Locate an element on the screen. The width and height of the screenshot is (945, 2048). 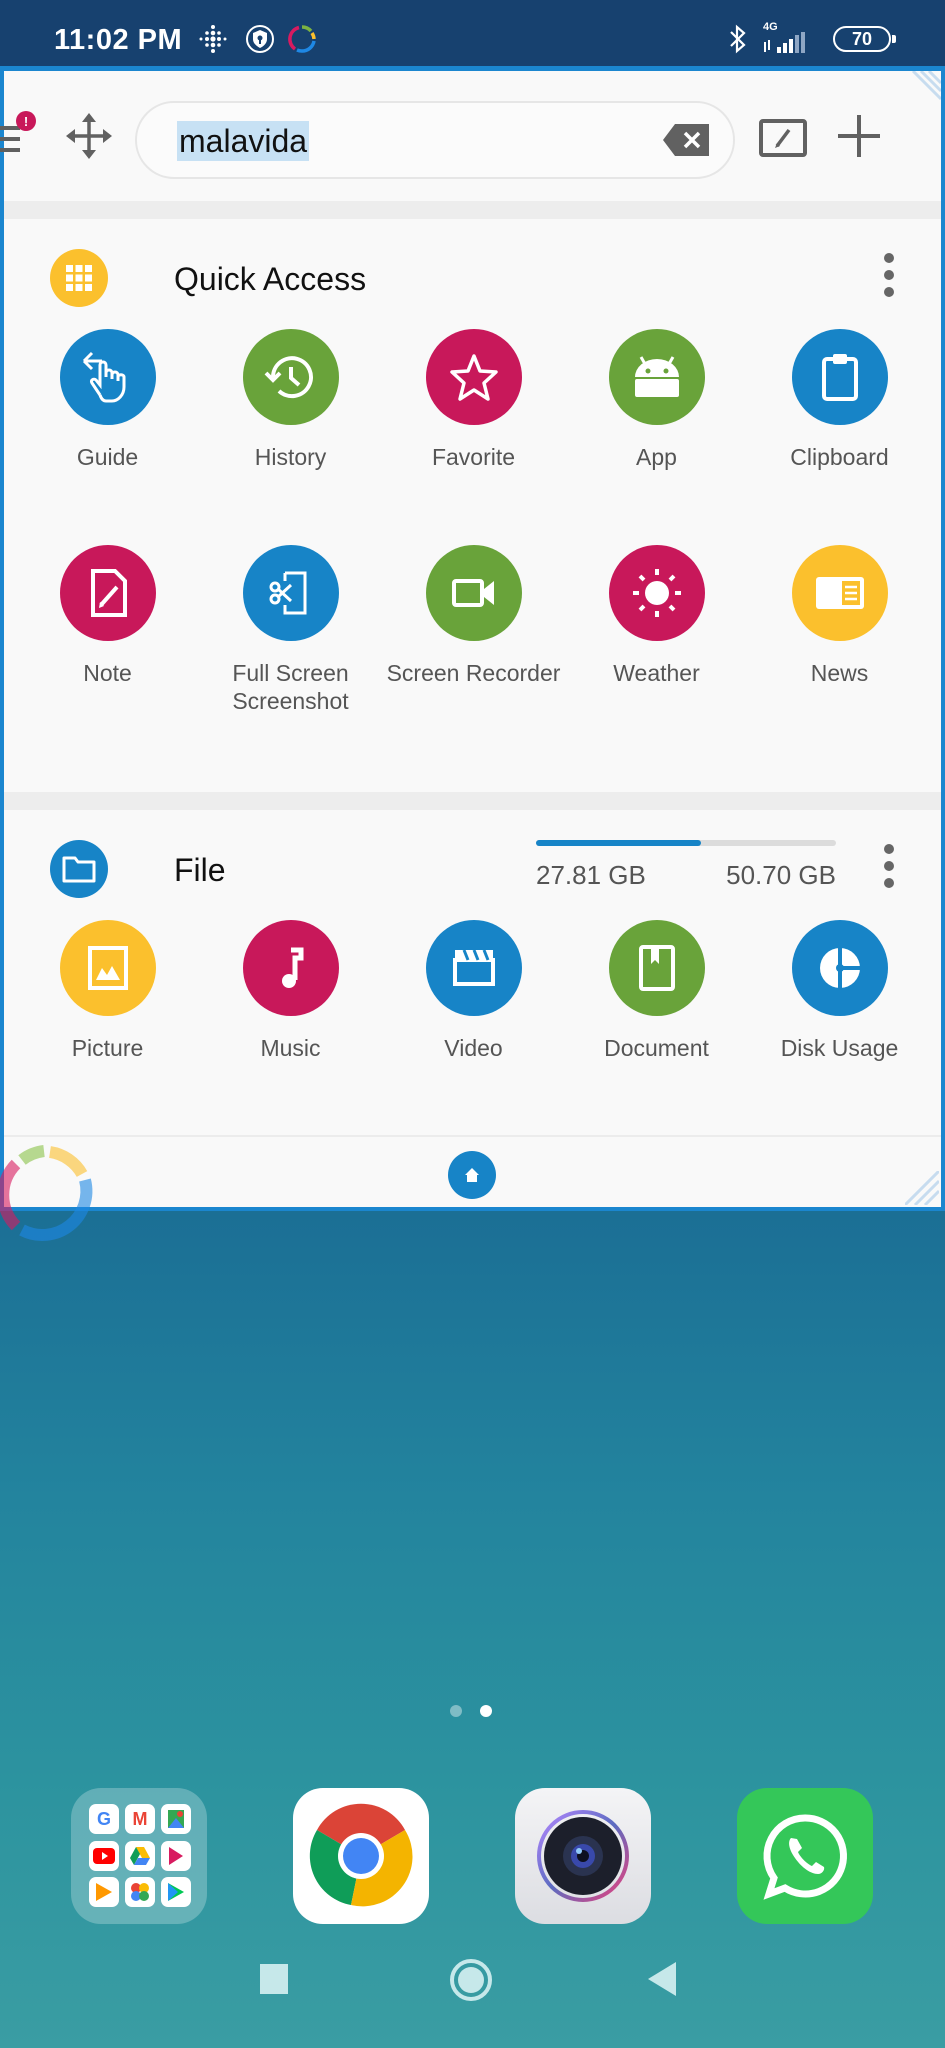
quick-access-favorite: Favorite is located at coordinates (473, 437).